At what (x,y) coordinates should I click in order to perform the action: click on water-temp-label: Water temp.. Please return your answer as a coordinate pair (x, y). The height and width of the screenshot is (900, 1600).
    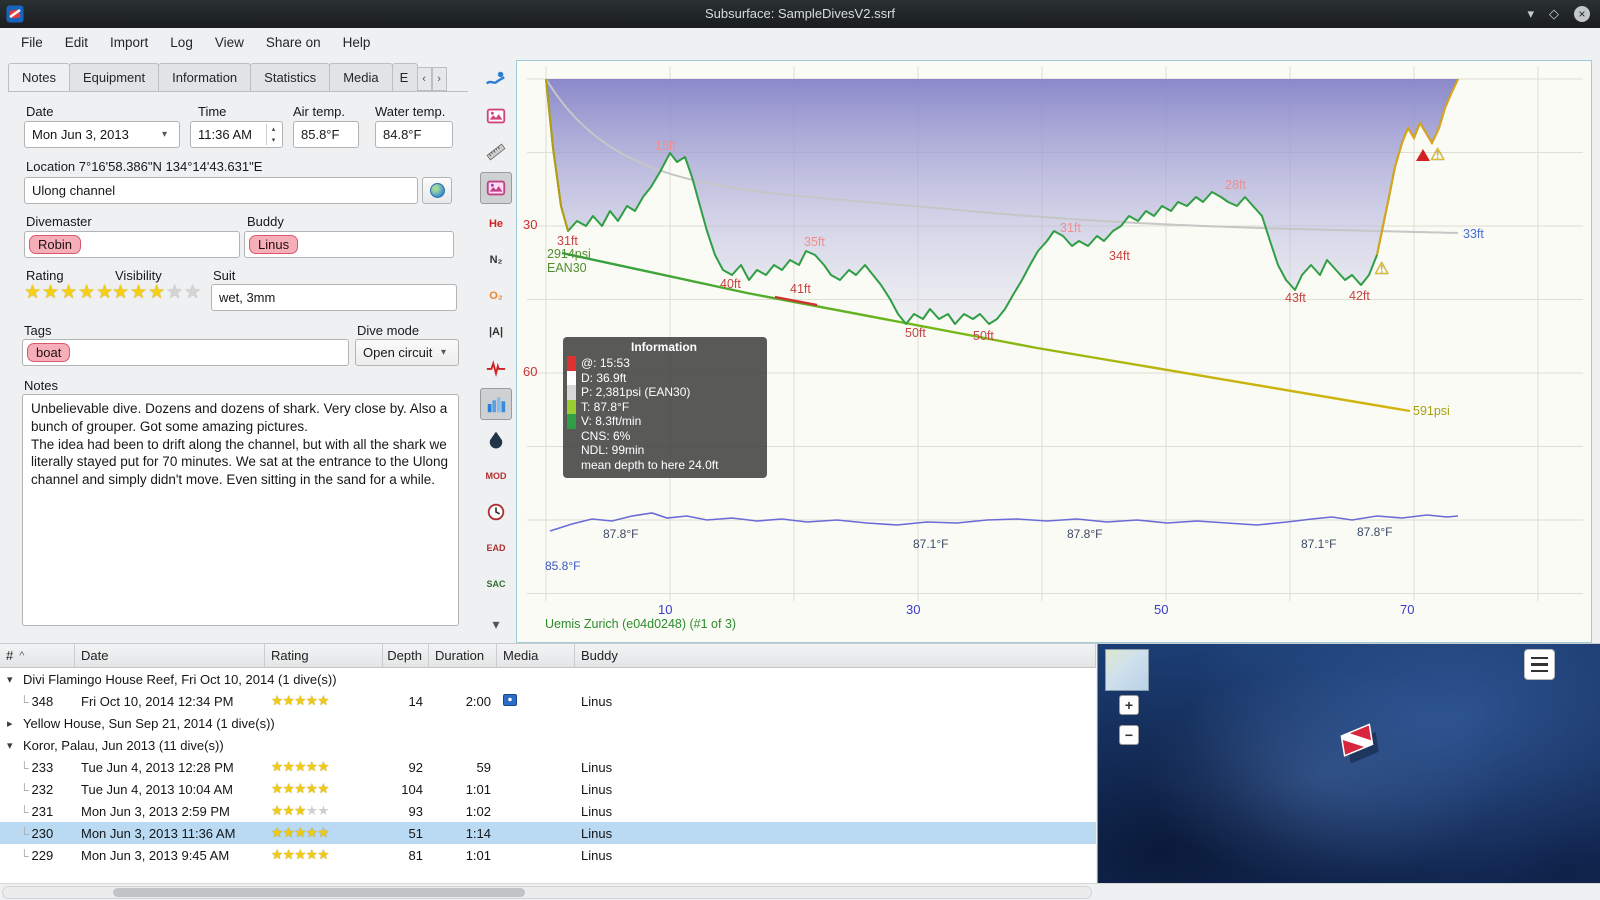
    Looking at the image, I should click on (410, 111).